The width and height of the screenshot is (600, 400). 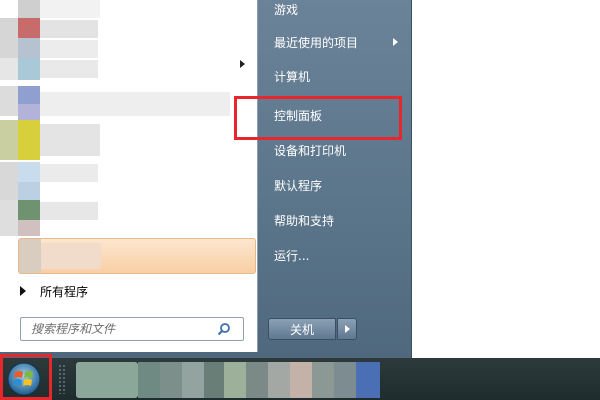 I want to click on menu-item-recent-items: 最近使用的项目, so click(x=337, y=42).